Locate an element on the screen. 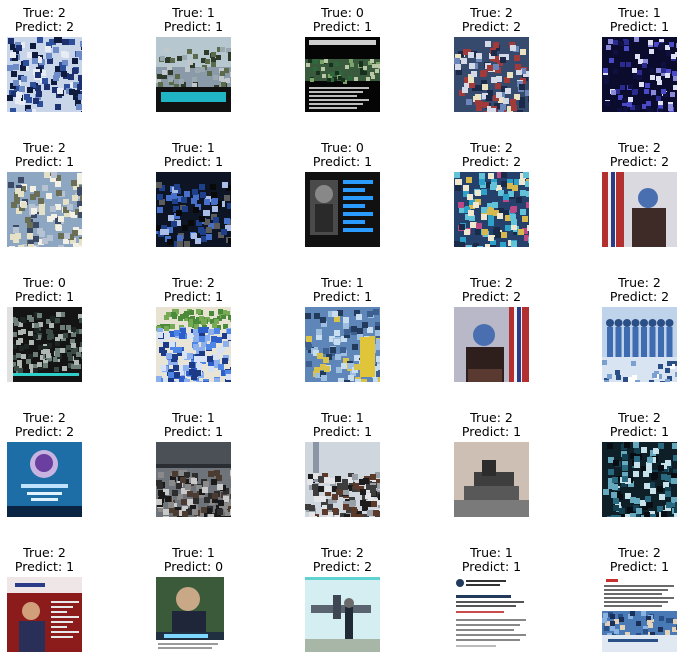 Image resolution: width=684 pixels, height=660 pixels. thumbnail-speaker-flag is located at coordinates (639, 209).